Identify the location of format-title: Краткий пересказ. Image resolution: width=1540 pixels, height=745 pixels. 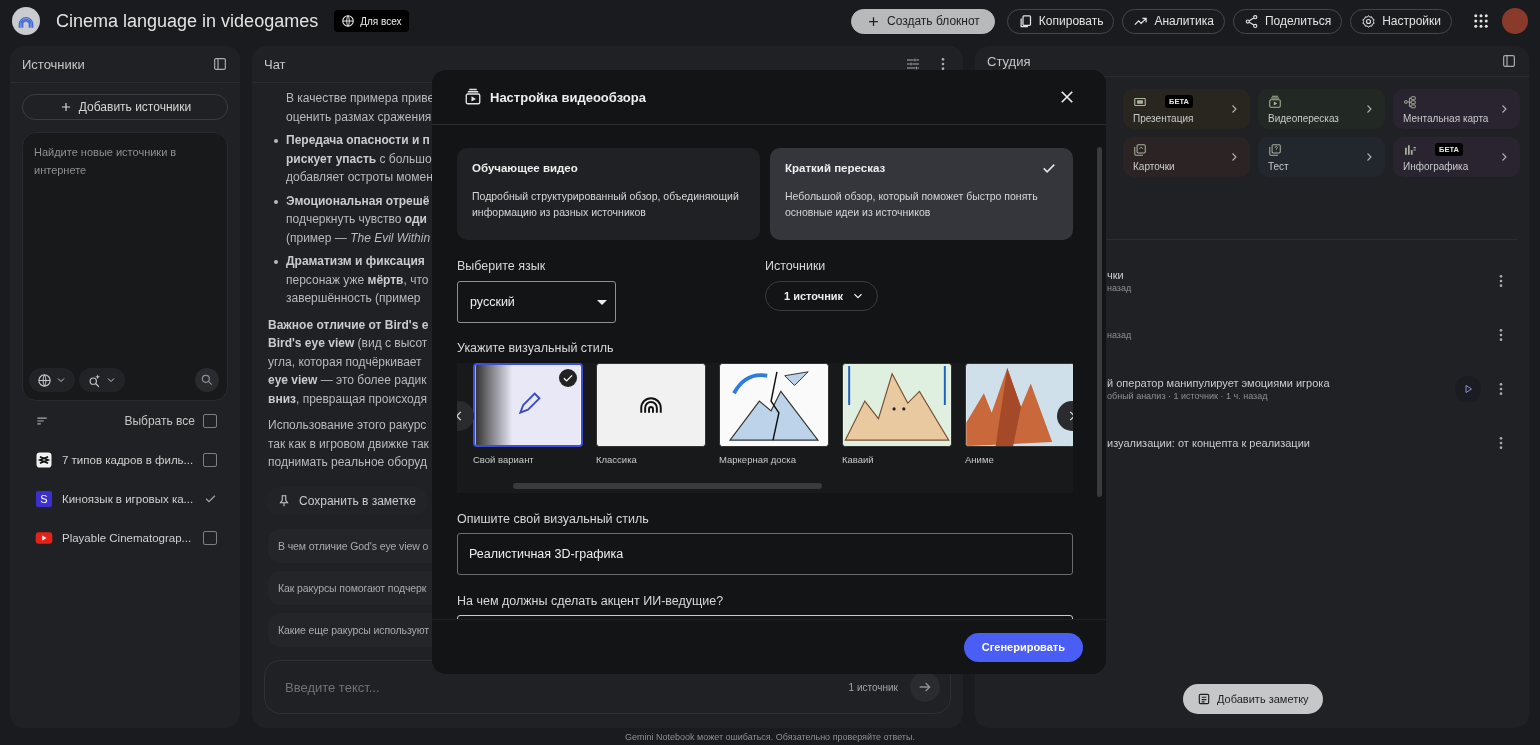
(835, 168).